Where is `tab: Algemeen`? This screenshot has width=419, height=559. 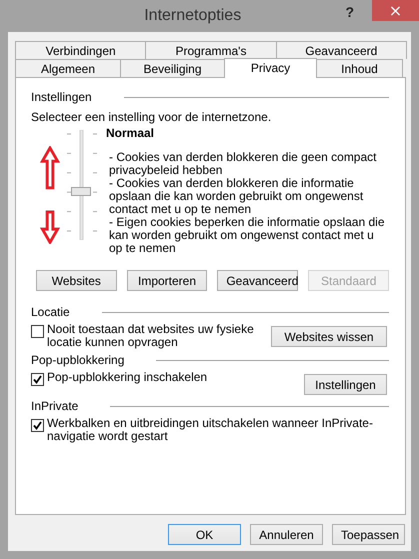 tab: Algemeen is located at coordinates (68, 68).